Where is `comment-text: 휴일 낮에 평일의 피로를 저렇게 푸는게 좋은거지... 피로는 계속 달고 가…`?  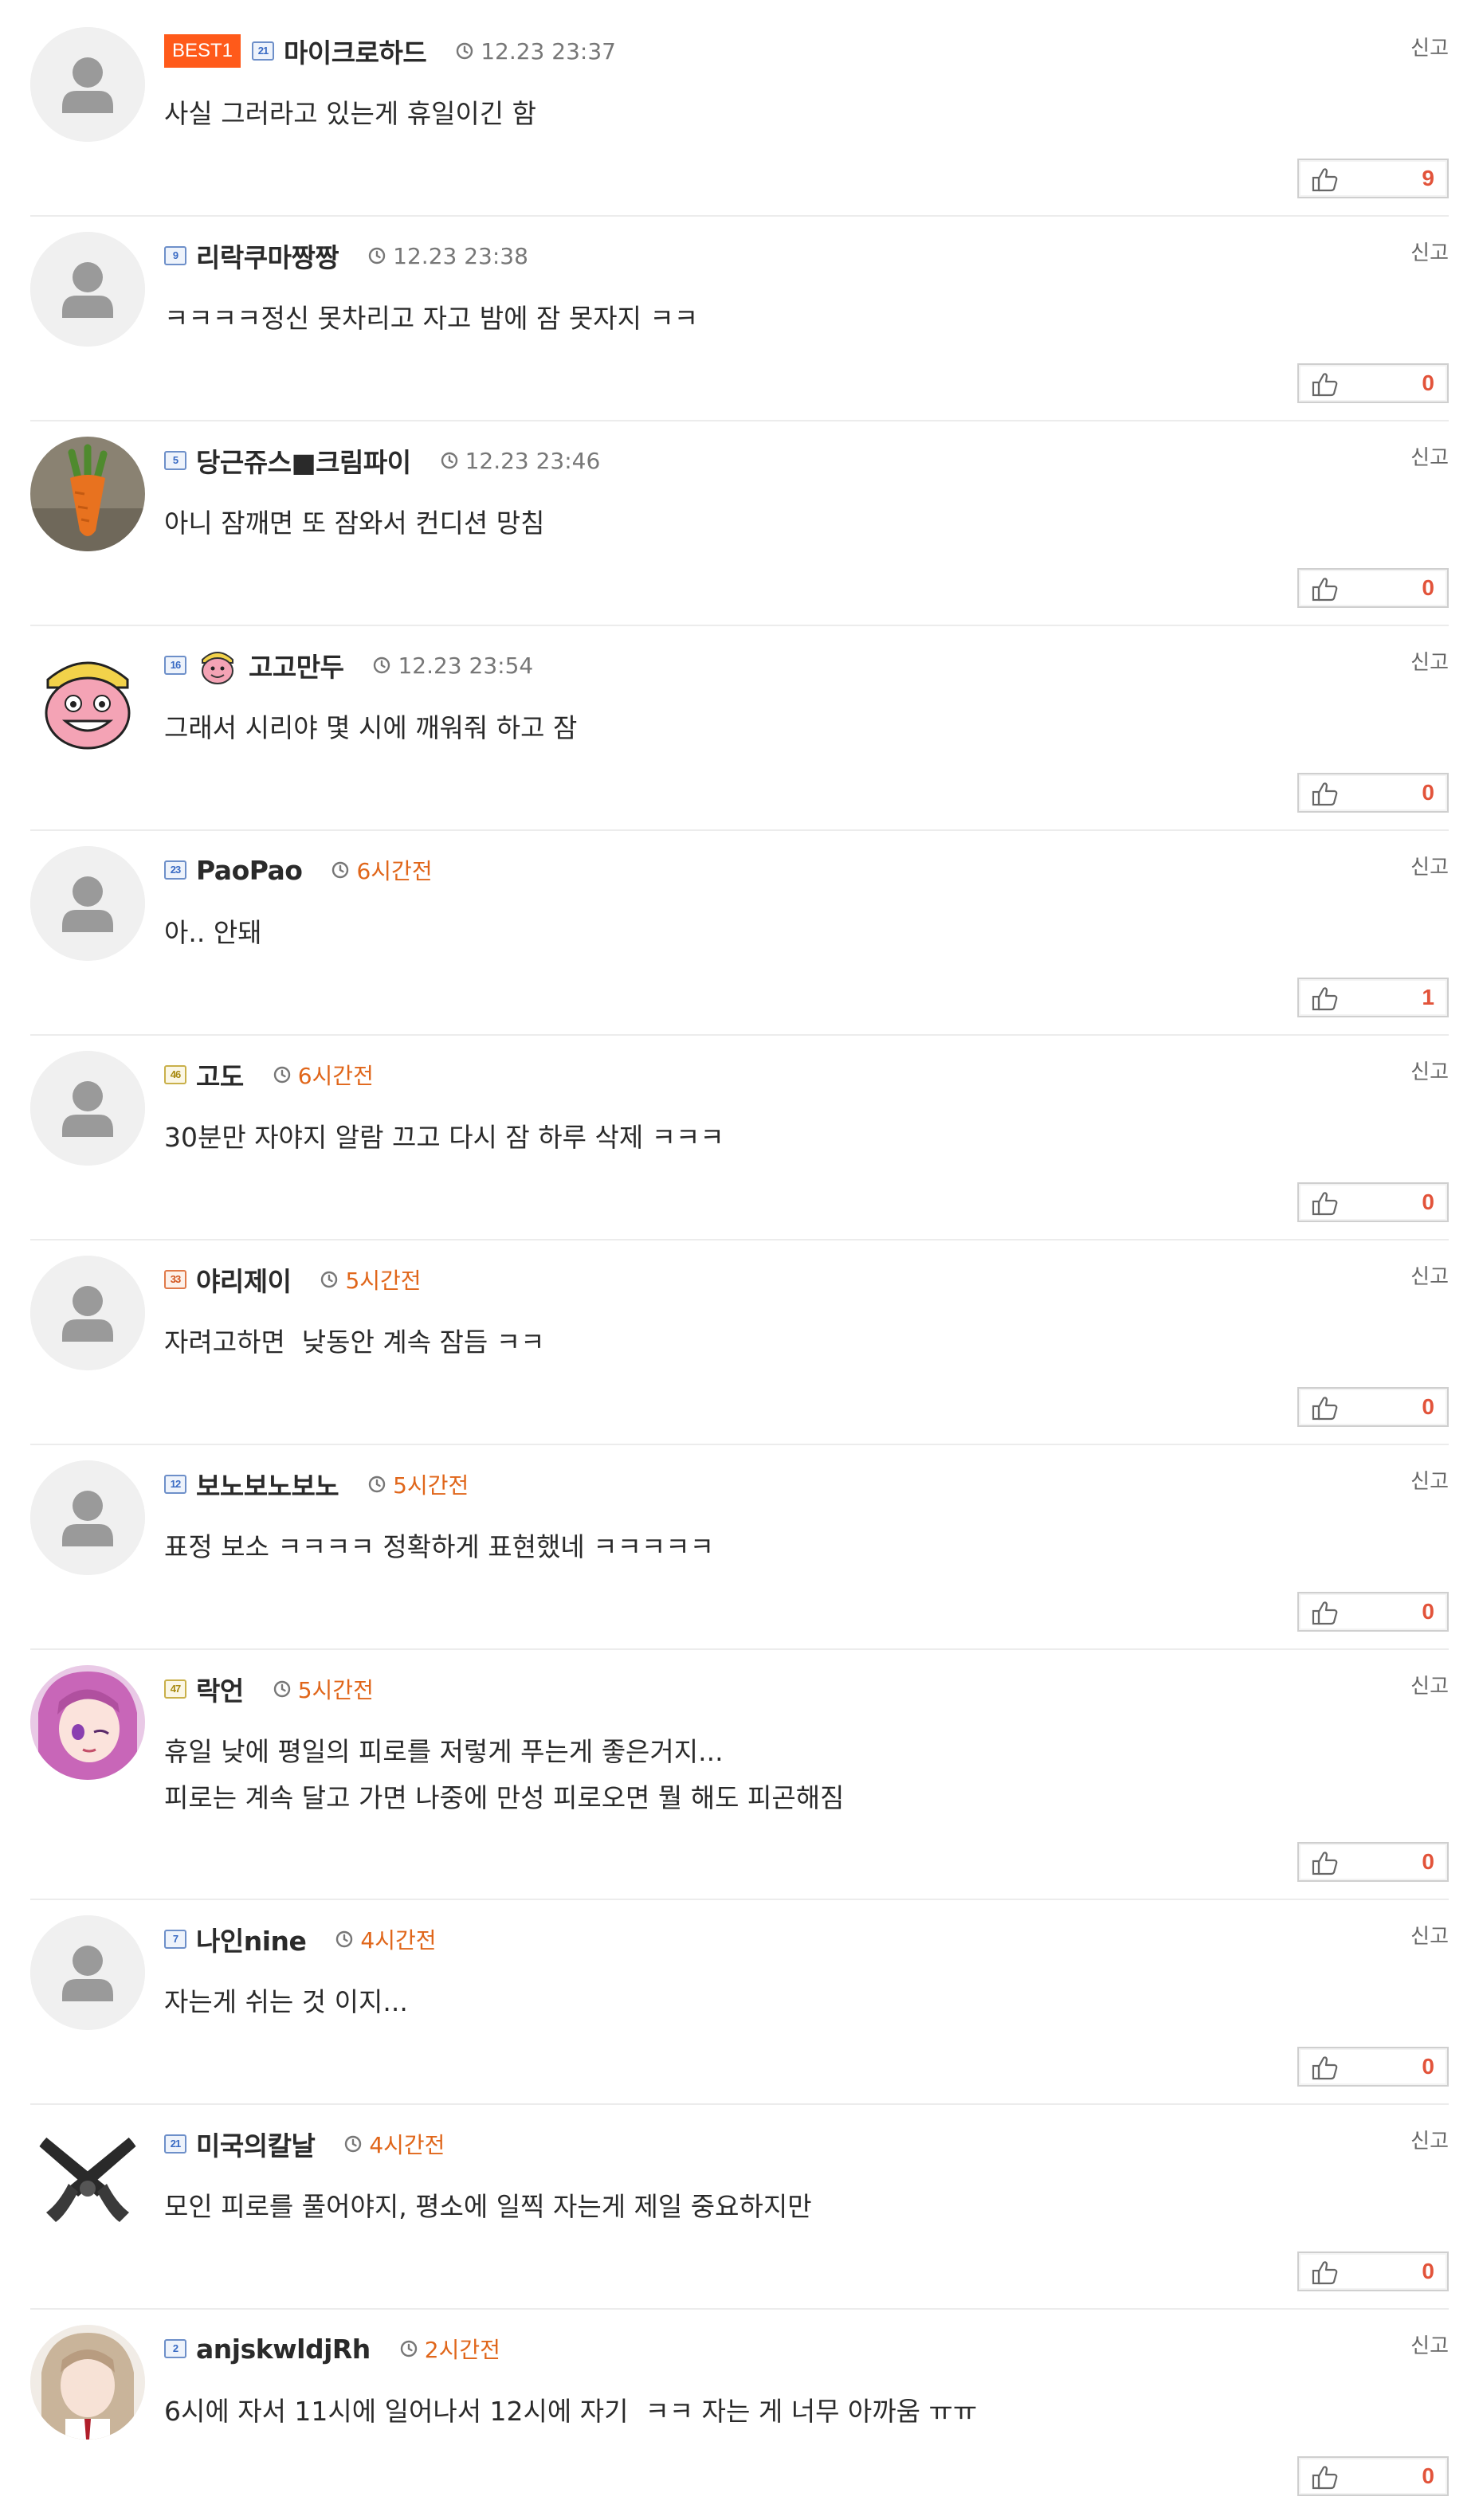
comment-text: 휴일 낮에 평일의 피로를 저렇게 푸는게 좋은거지... 피로는 계속 달고 가… is located at coordinates (504, 1775).